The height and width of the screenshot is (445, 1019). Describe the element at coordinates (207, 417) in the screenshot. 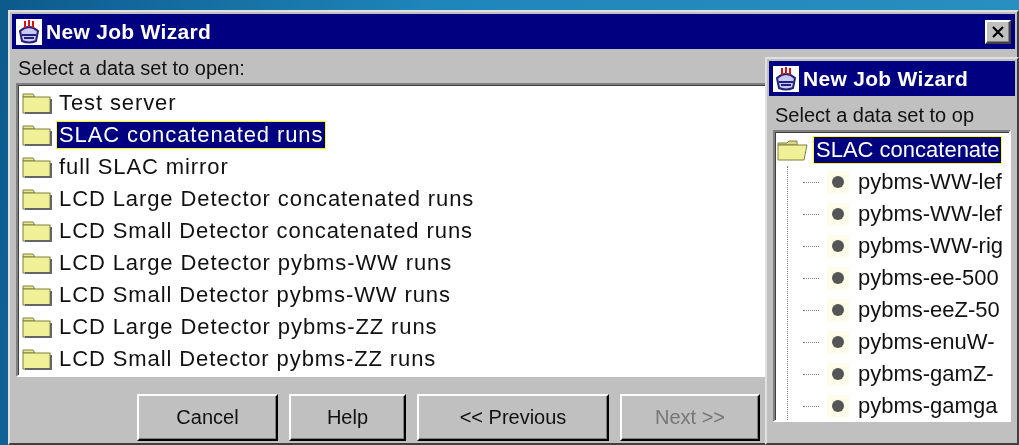

I see `wizard-button: Cancel` at that location.